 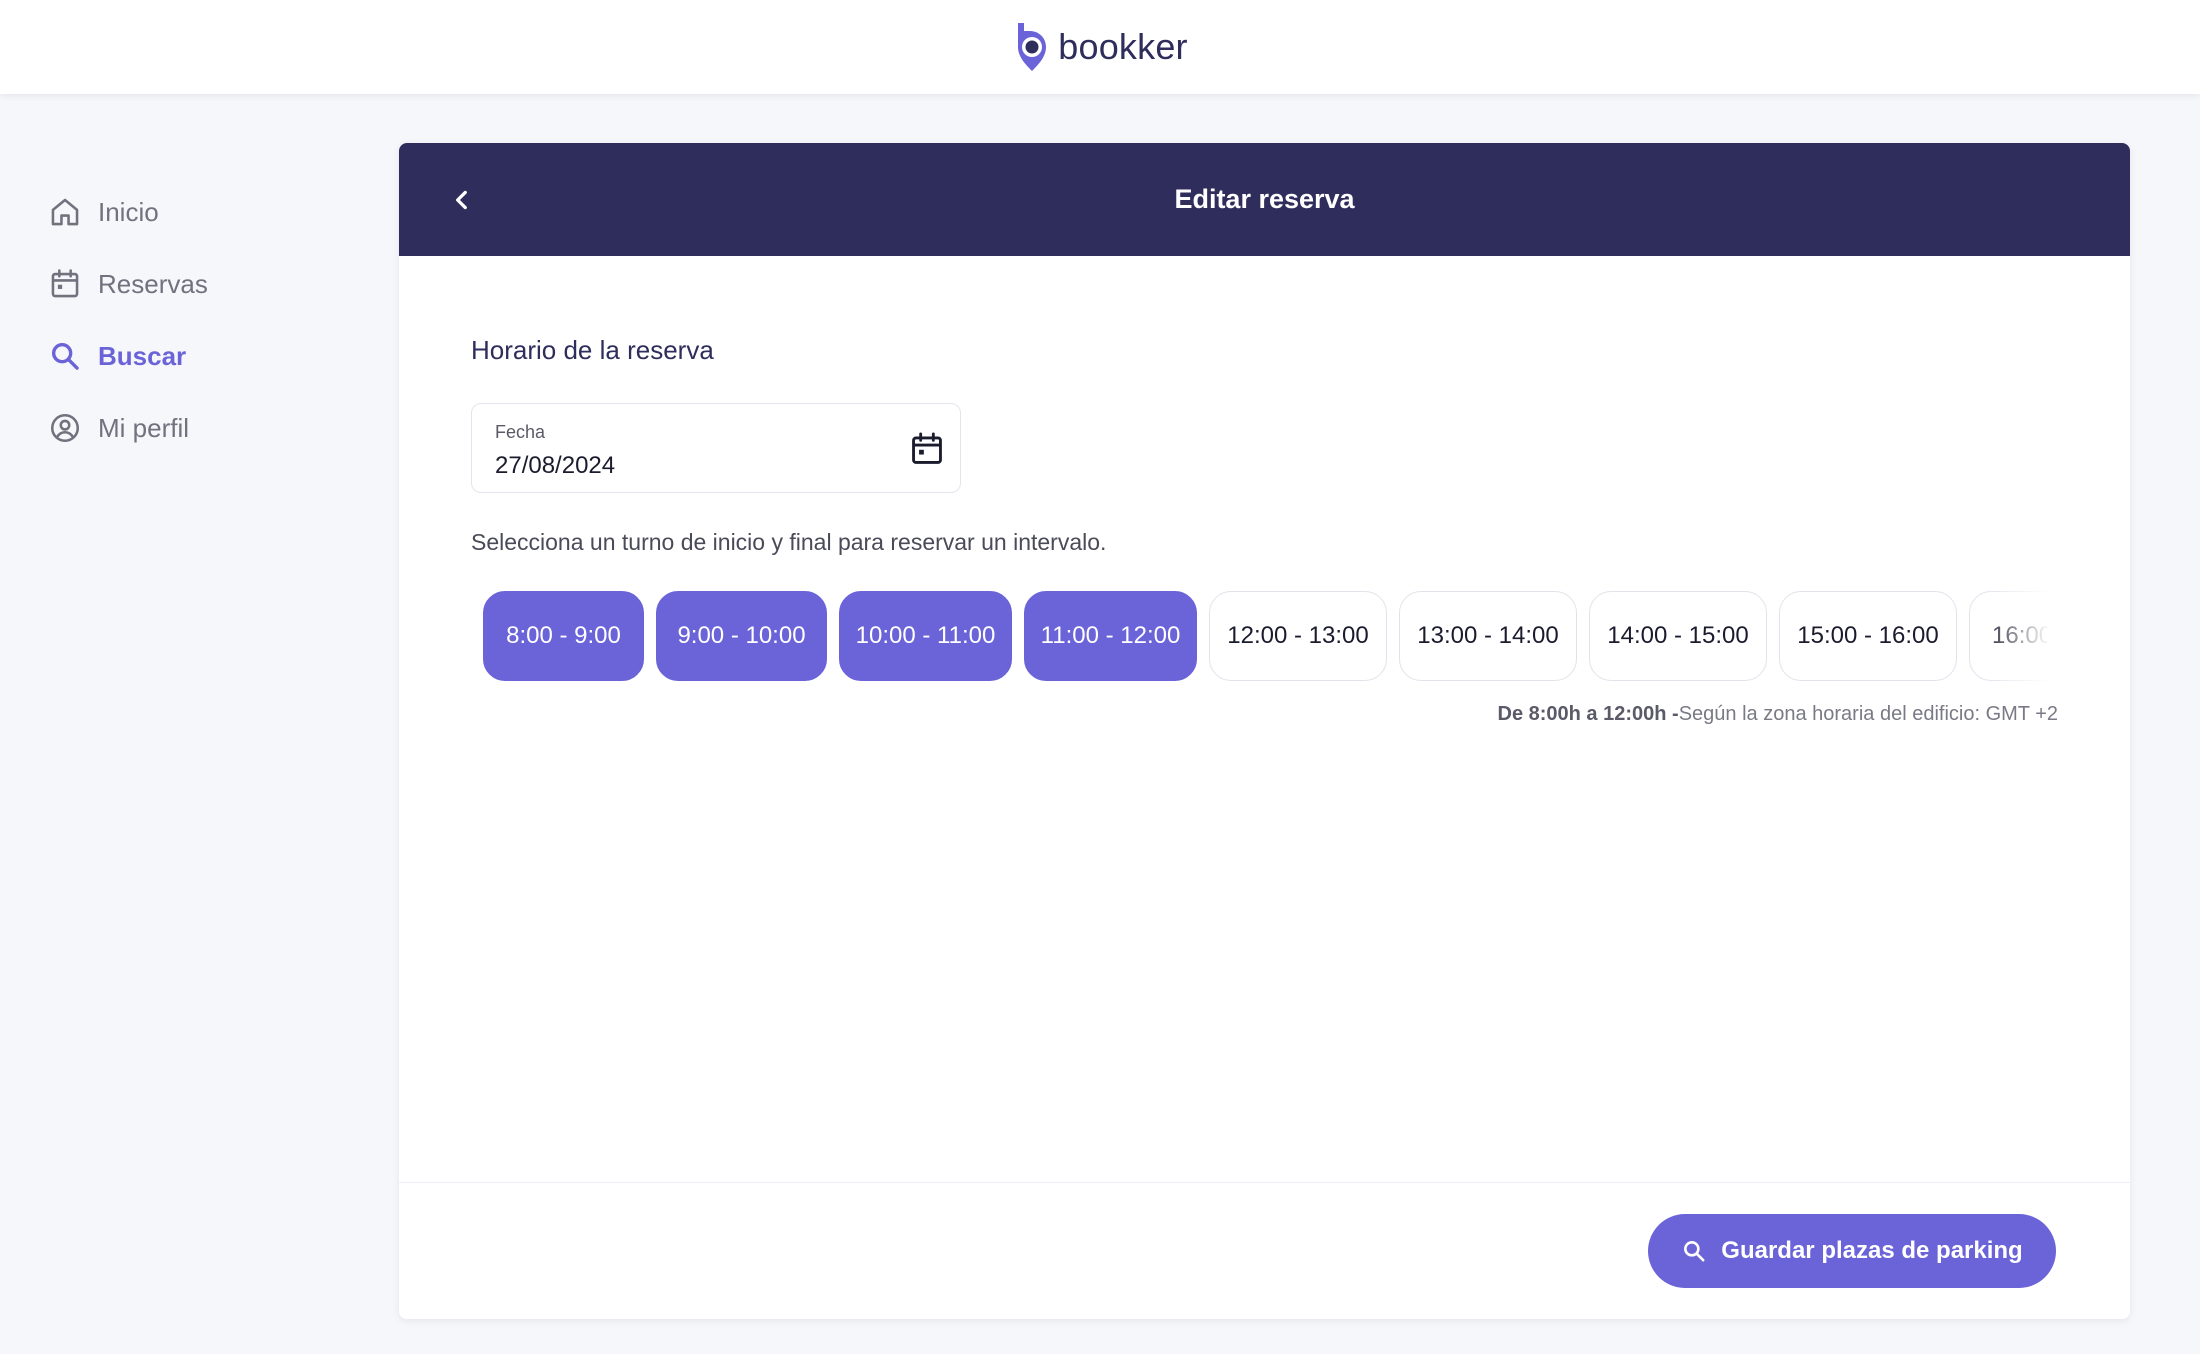 What do you see at coordinates (925, 636) in the screenshot?
I see `time-slot: 10:00 - 11:00` at bounding box center [925, 636].